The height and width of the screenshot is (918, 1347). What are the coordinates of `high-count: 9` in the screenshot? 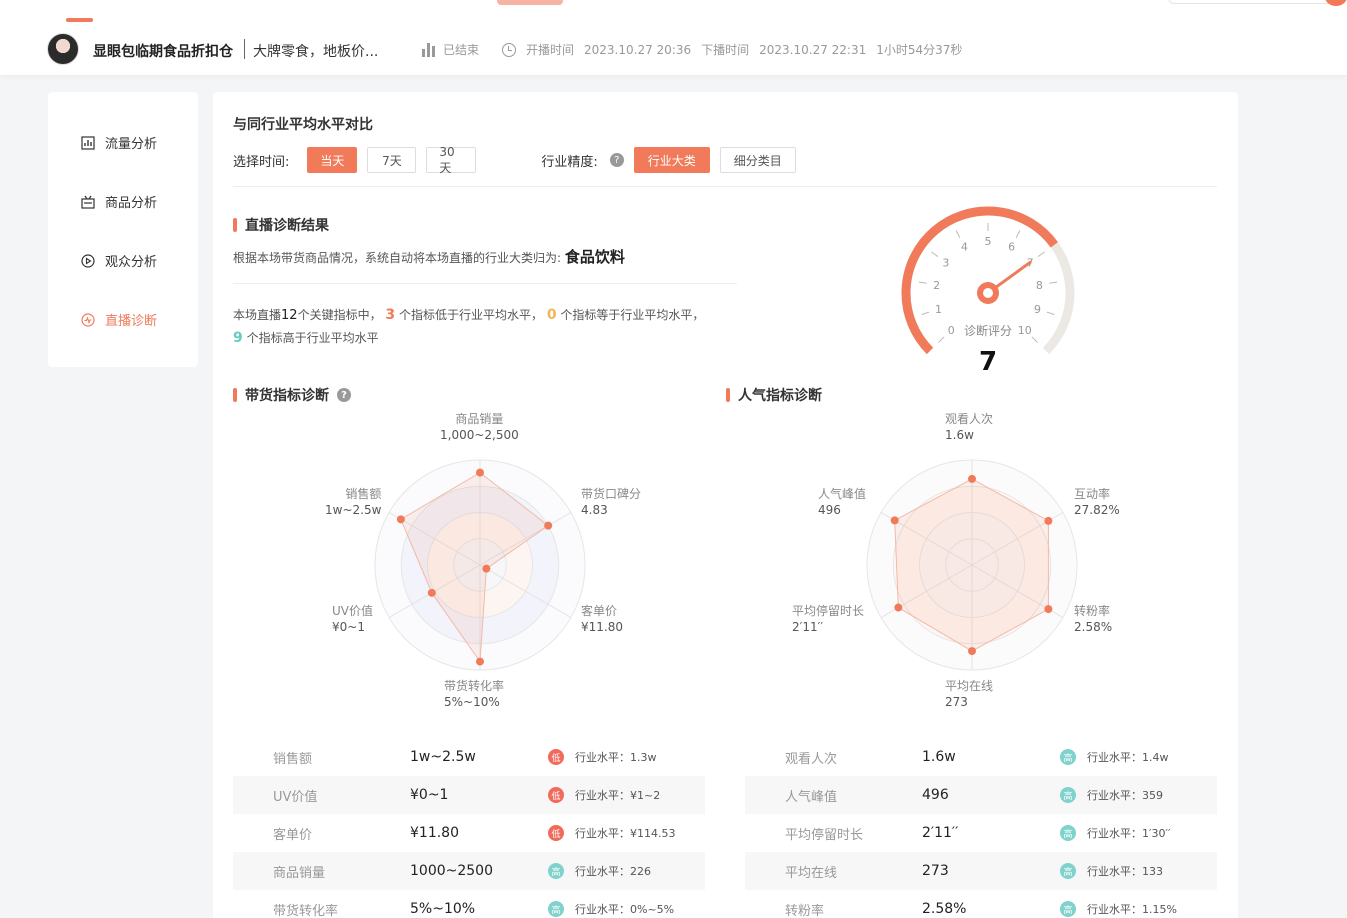 It's located at (238, 338).